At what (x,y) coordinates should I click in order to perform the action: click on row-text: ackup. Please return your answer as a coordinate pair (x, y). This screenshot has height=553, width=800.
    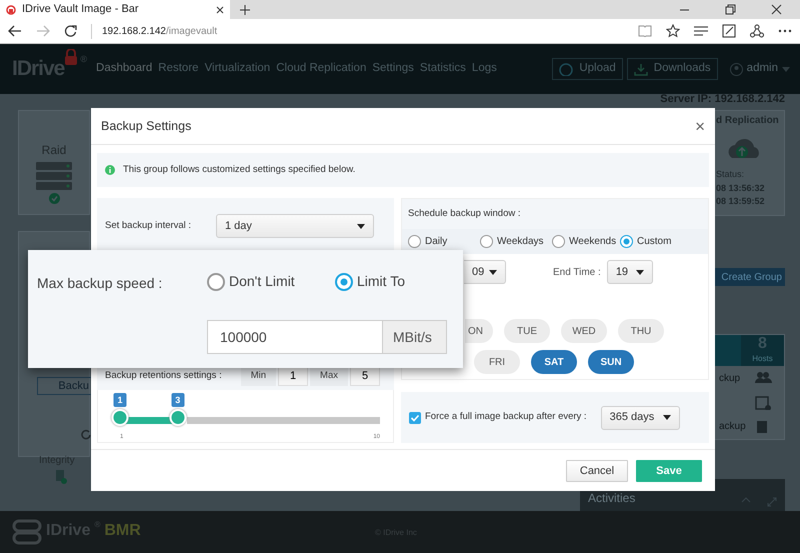
    Looking at the image, I should click on (732, 427).